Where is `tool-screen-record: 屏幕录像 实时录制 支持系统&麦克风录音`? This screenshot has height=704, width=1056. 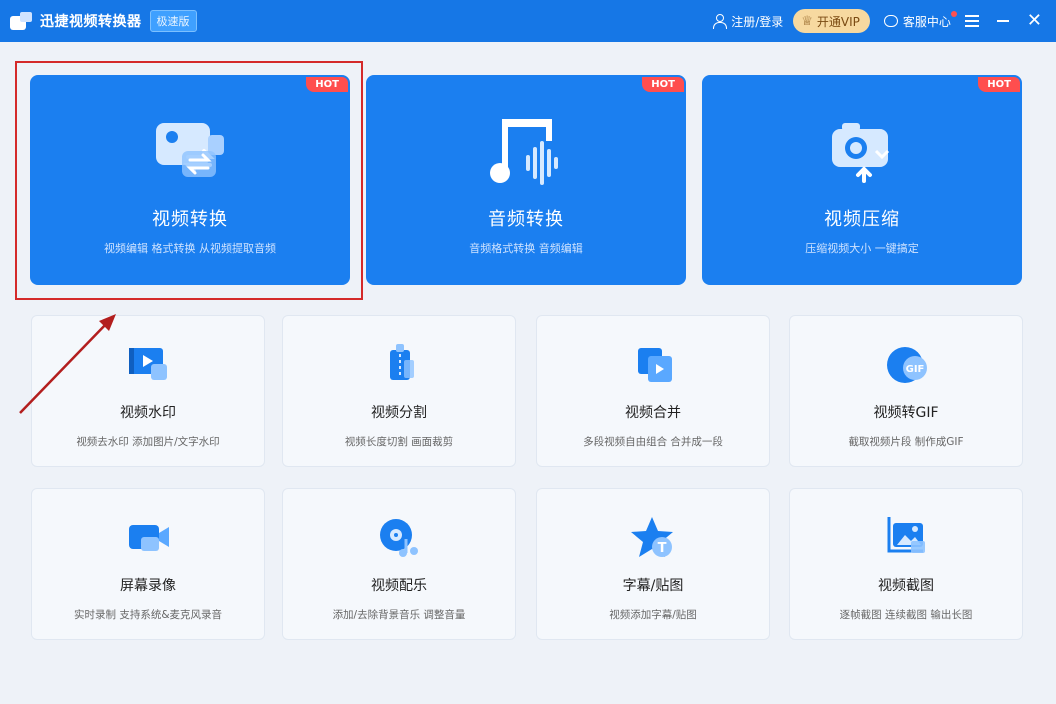 tool-screen-record: 屏幕录像 实时录制 支持系统&麦克风录音 is located at coordinates (148, 564).